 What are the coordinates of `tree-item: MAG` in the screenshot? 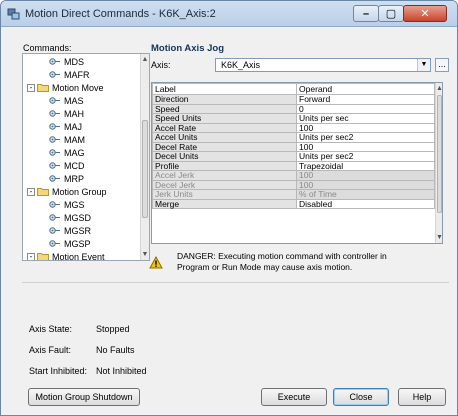 It's located at (67, 153).